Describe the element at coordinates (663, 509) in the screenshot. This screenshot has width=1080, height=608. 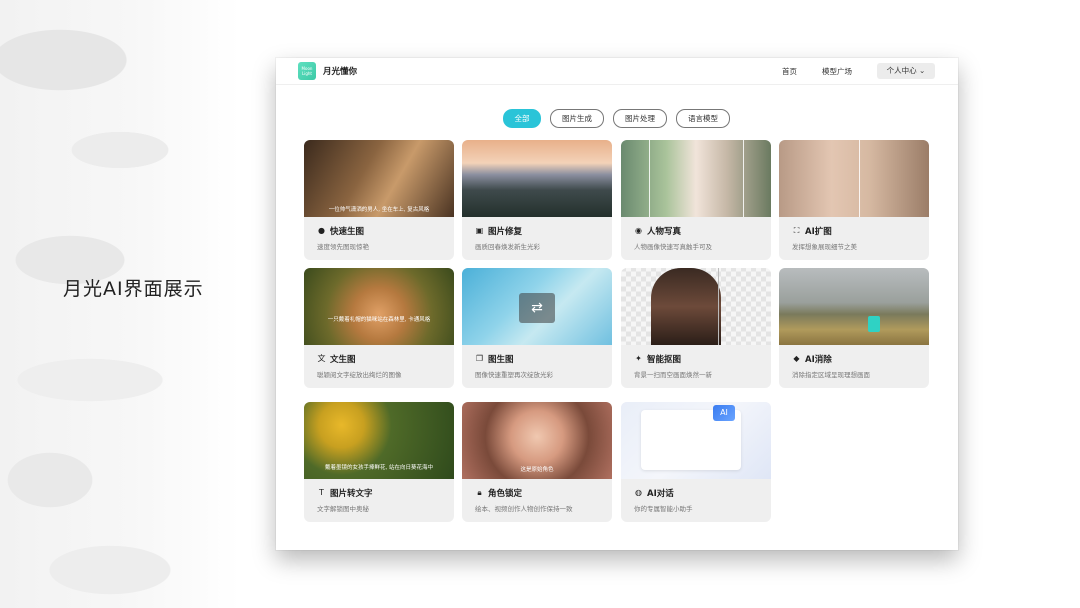
I see `card-description: 你的专属智能小助手` at that location.